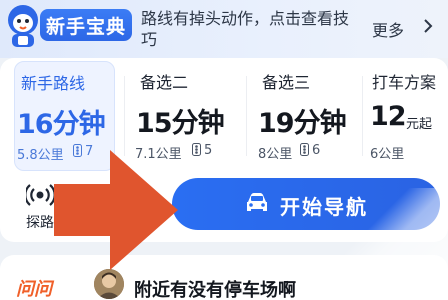 This screenshot has width=448, height=300. Describe the element at coordinates (40, 195) in the screenshot. I see `broadcast-icon` at that location.